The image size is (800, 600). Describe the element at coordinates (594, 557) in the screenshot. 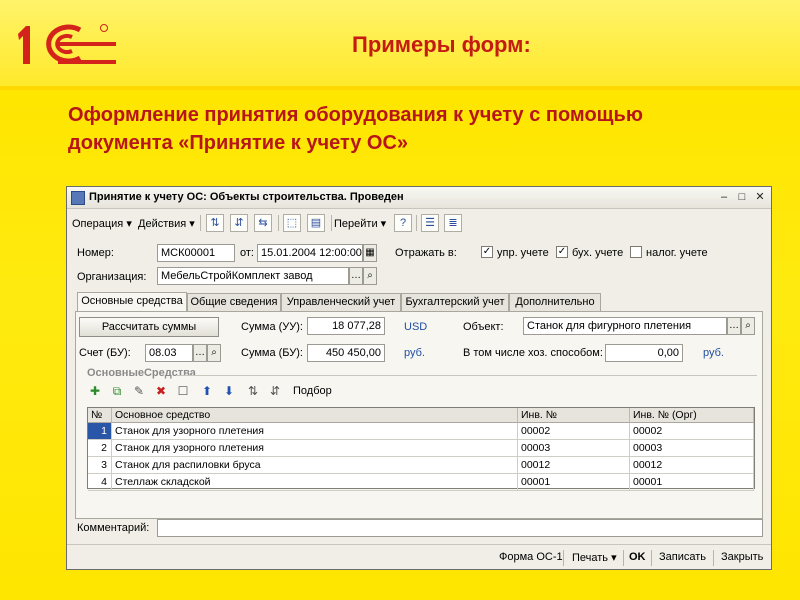

I see `print-button: Печать ▾` at that location.